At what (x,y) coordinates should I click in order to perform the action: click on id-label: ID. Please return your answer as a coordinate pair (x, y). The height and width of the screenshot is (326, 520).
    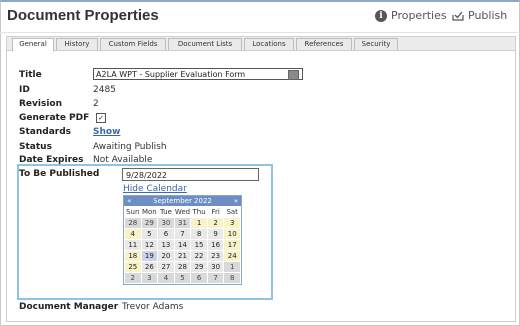
    Looking at the image, I should click on (24, 90).